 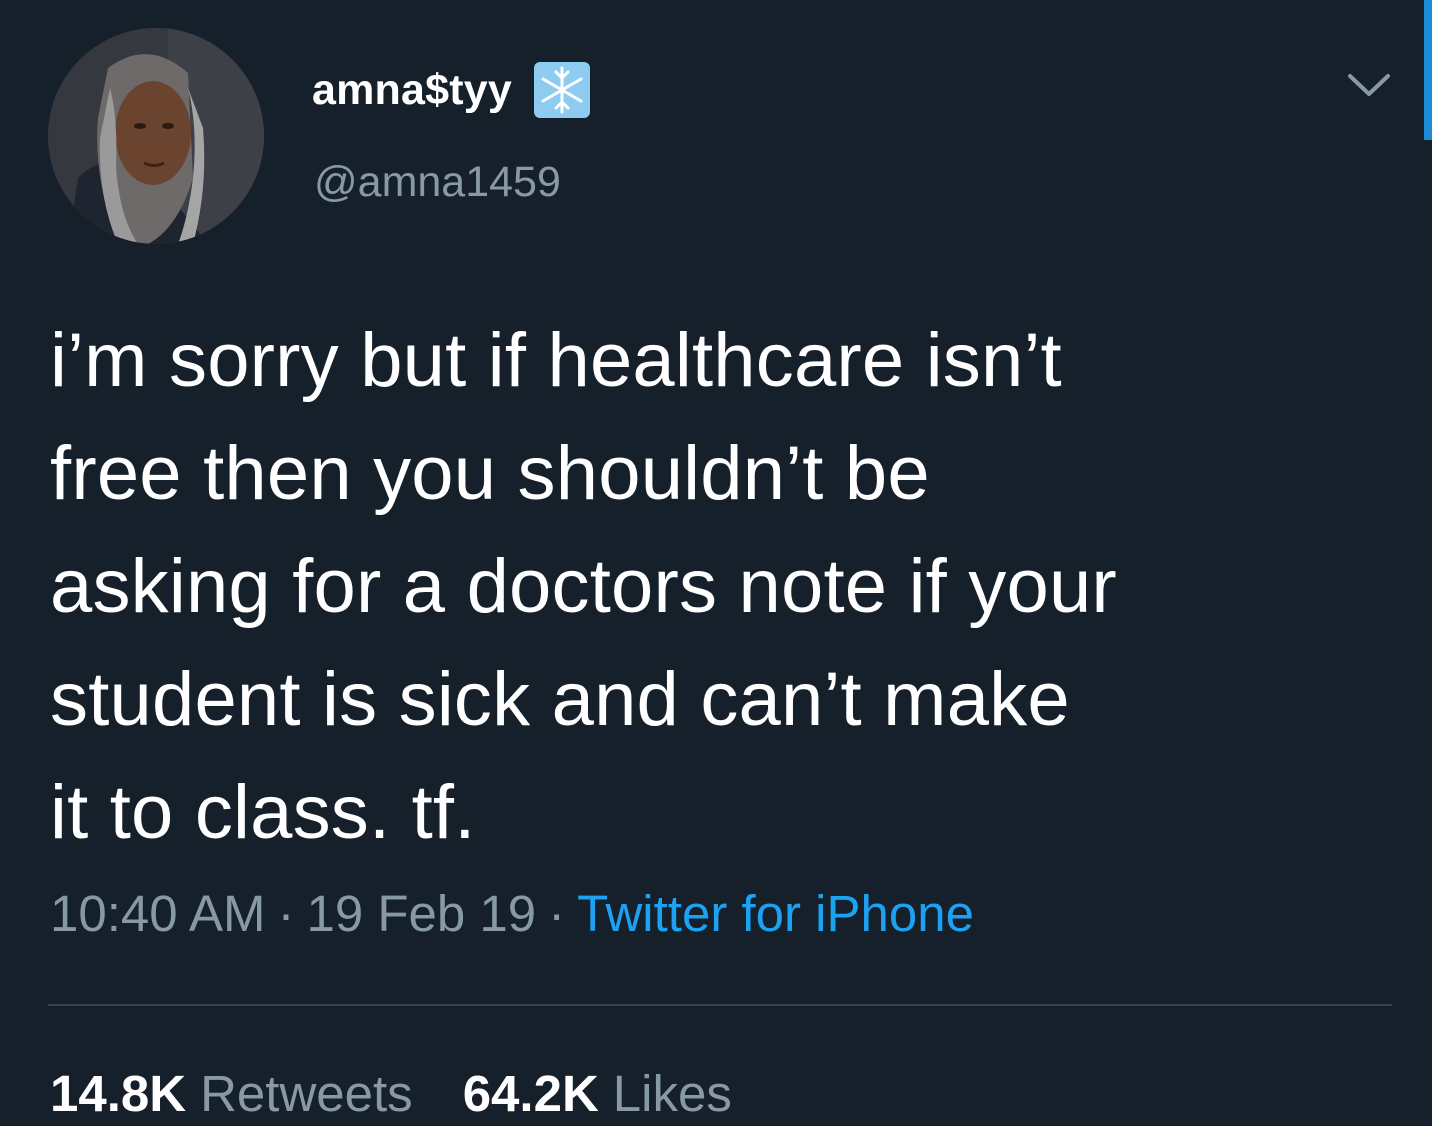 I want to click on tweet-text-line: i’m sorry but if healthcare isn’t, so click(x=556, y=360).